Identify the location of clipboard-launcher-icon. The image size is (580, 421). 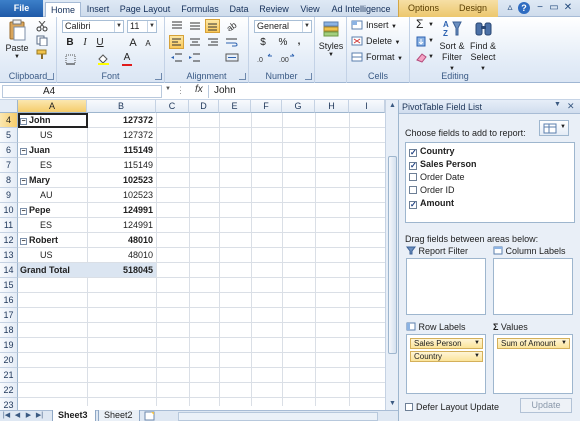
(50, 76).